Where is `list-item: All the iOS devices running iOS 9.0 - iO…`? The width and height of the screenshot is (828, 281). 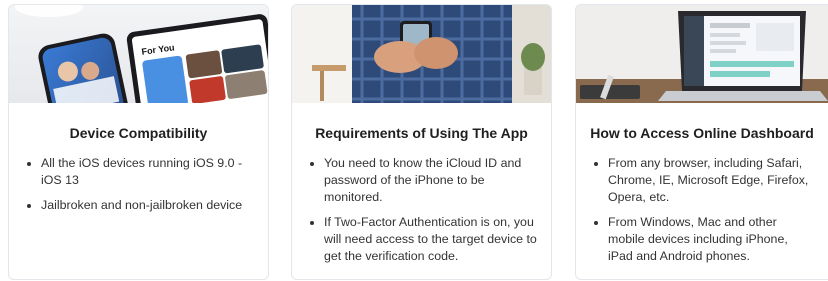 list-item: All the iOS devices running iOS 9.0 - iO… is located at coordinates (147, 172).